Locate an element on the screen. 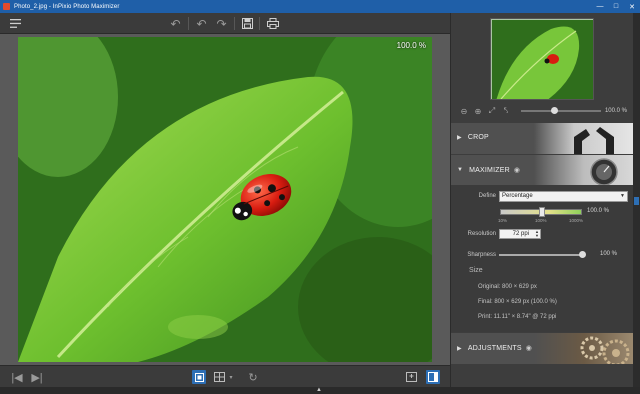  resolution-value: 72 ppi is located at coordinates (520, 234).